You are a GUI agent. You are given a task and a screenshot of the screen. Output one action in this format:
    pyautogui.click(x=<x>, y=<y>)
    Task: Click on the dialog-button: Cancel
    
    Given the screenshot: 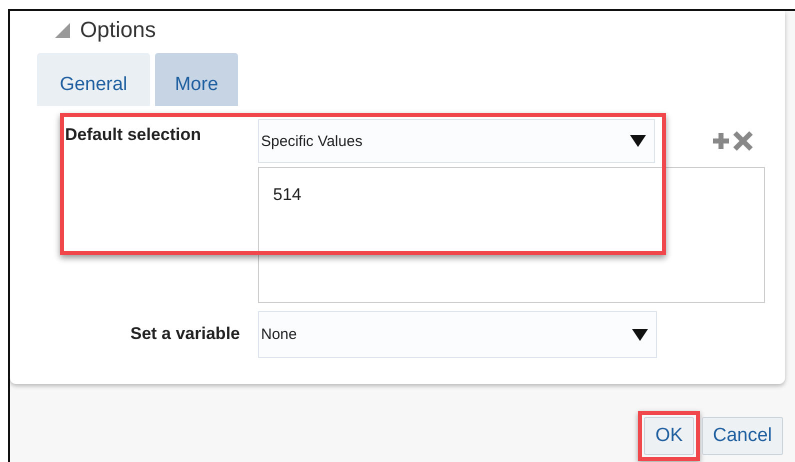 What is the action you would take?
    pyautogui.click(x=742, y=436)
    